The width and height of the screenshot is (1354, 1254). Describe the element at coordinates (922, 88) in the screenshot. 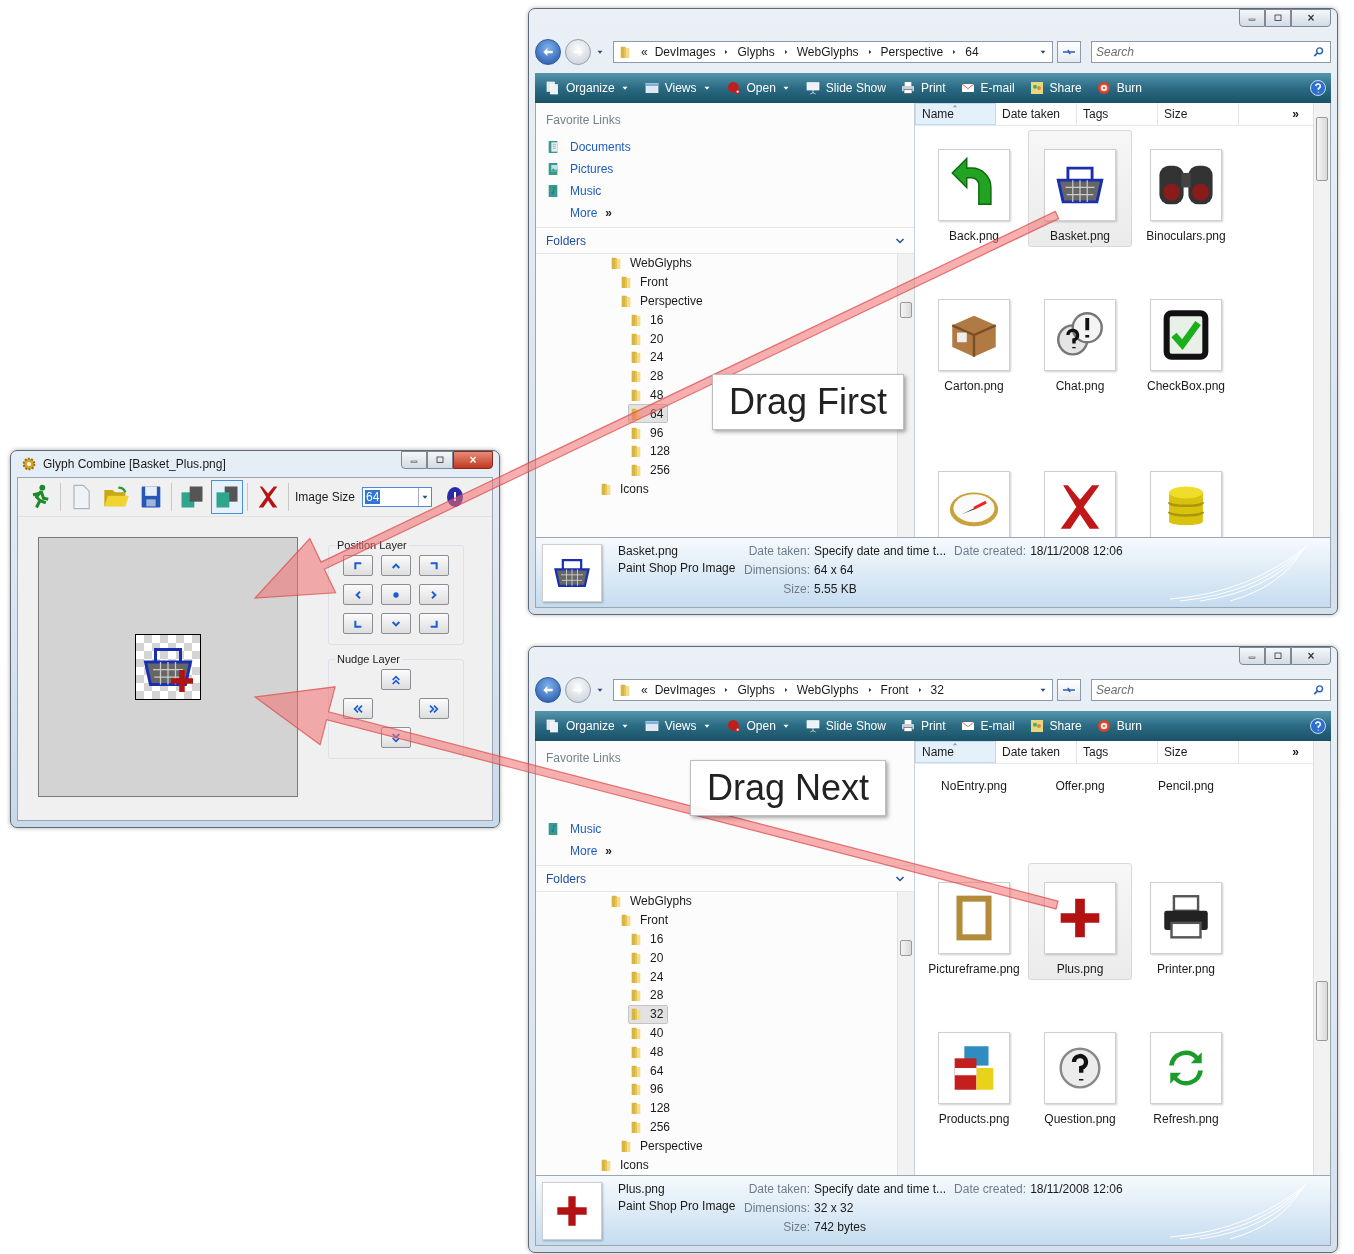

I see `toolbar-button: Print` at that location.